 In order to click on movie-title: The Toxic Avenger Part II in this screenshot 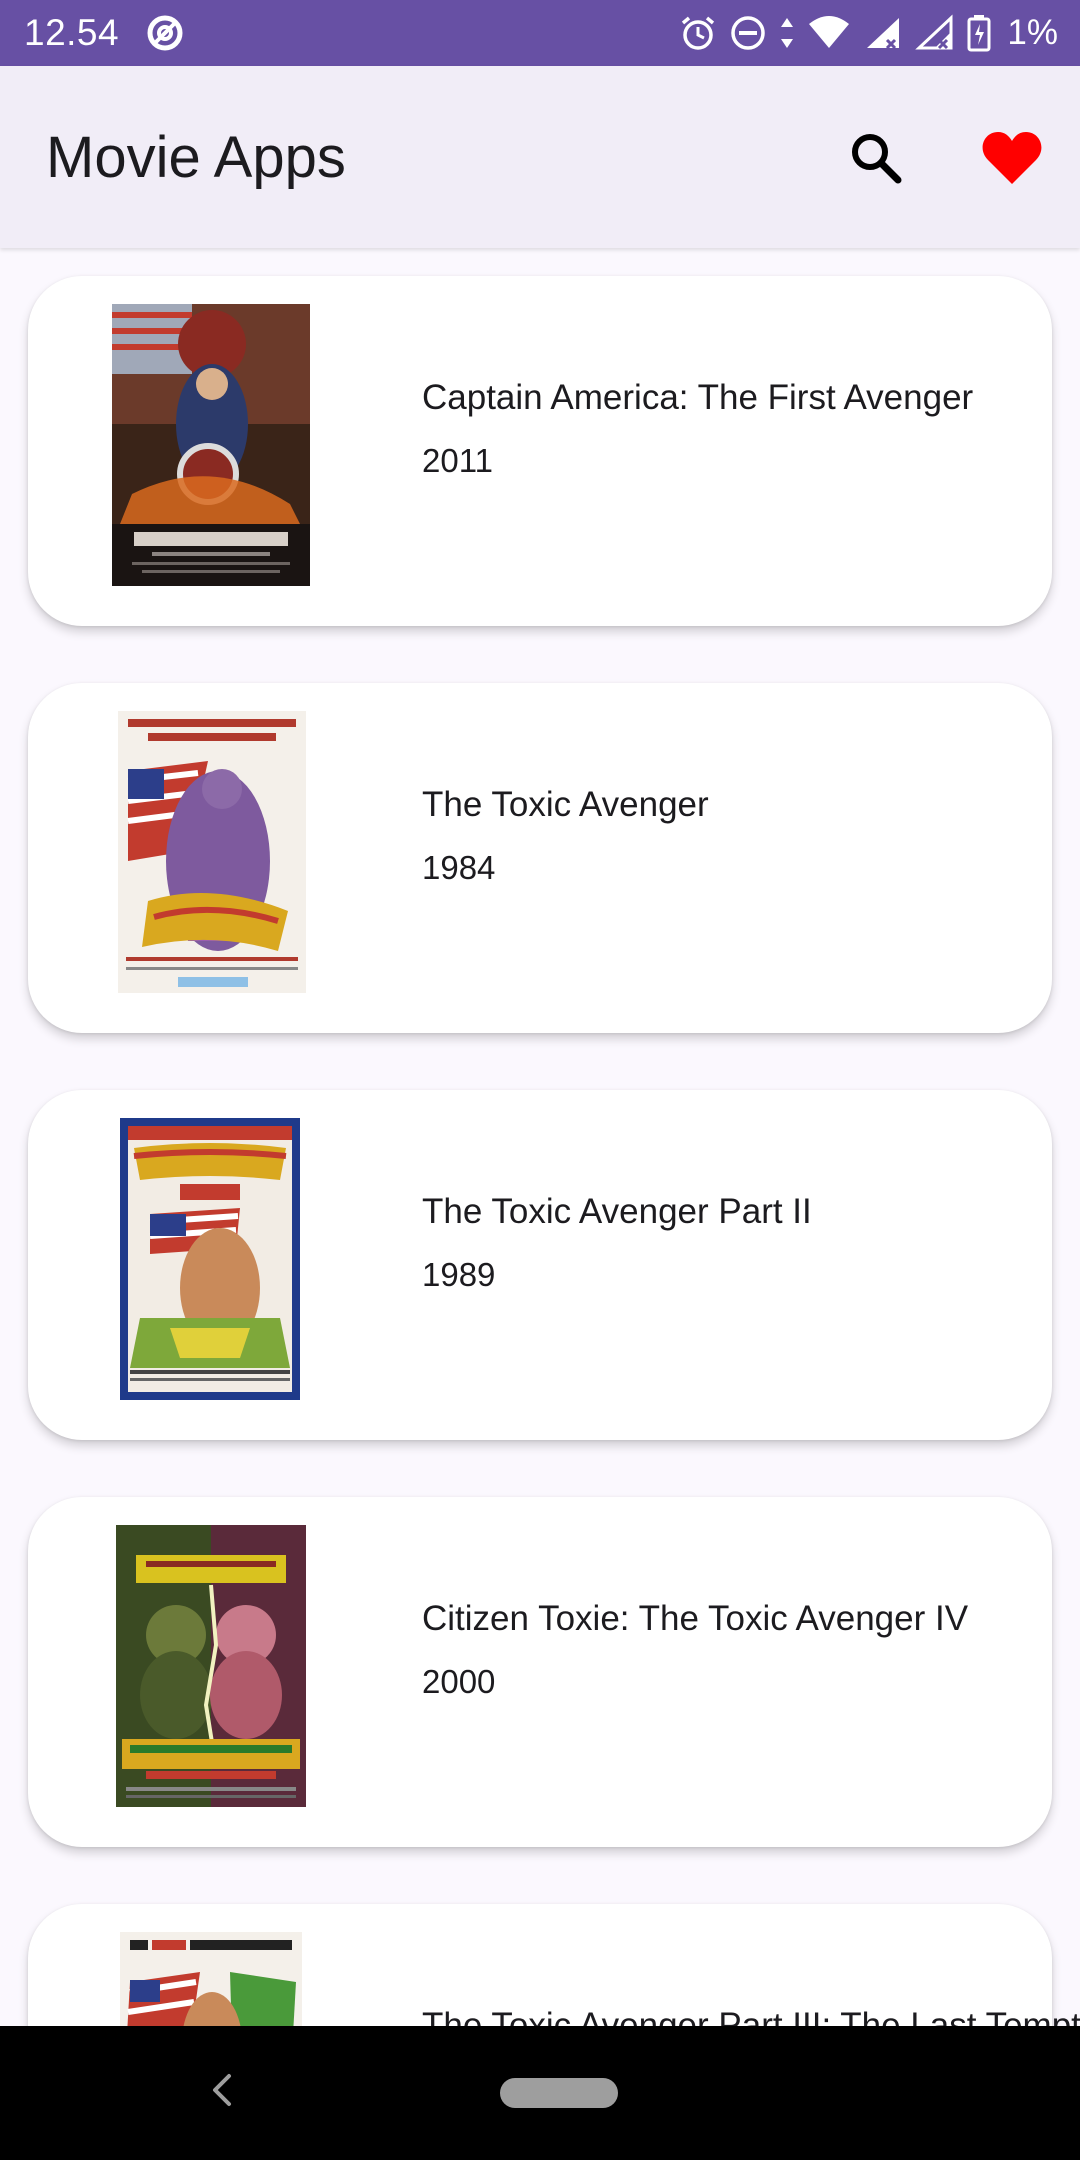, I will do `click(617, 1211)`.